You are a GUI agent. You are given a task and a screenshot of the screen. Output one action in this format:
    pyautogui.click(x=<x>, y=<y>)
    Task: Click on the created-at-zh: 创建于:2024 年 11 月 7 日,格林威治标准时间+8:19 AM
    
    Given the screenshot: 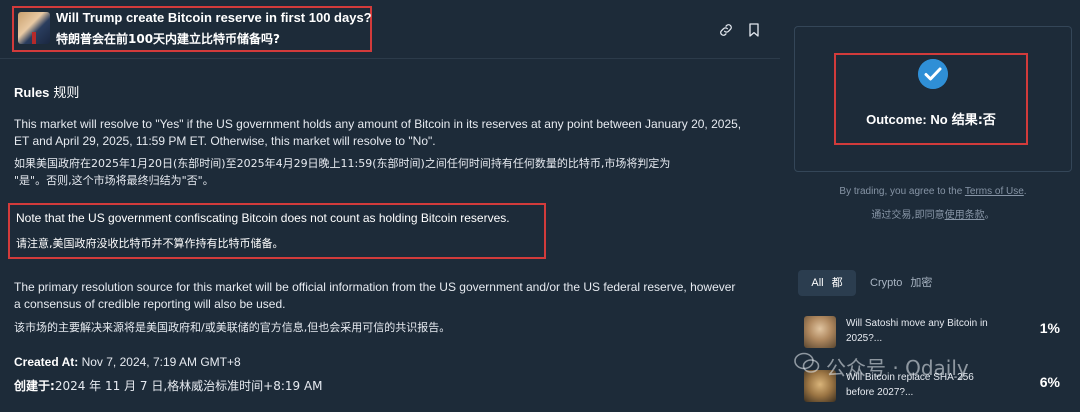 What is the action you would take?
    pyautogui.click(x=168, y=386)
    